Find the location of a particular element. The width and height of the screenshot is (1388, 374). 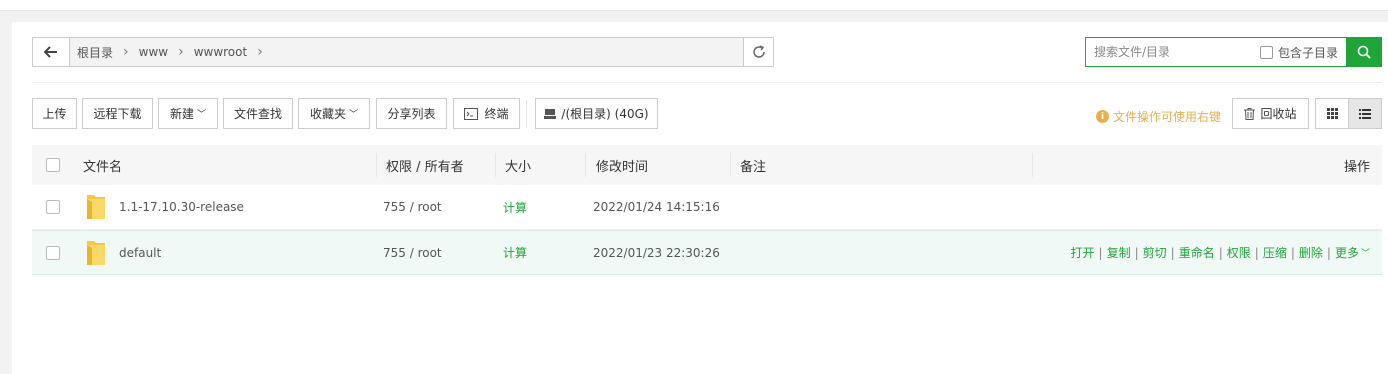

search-button is located at coordinates (1364, 52).